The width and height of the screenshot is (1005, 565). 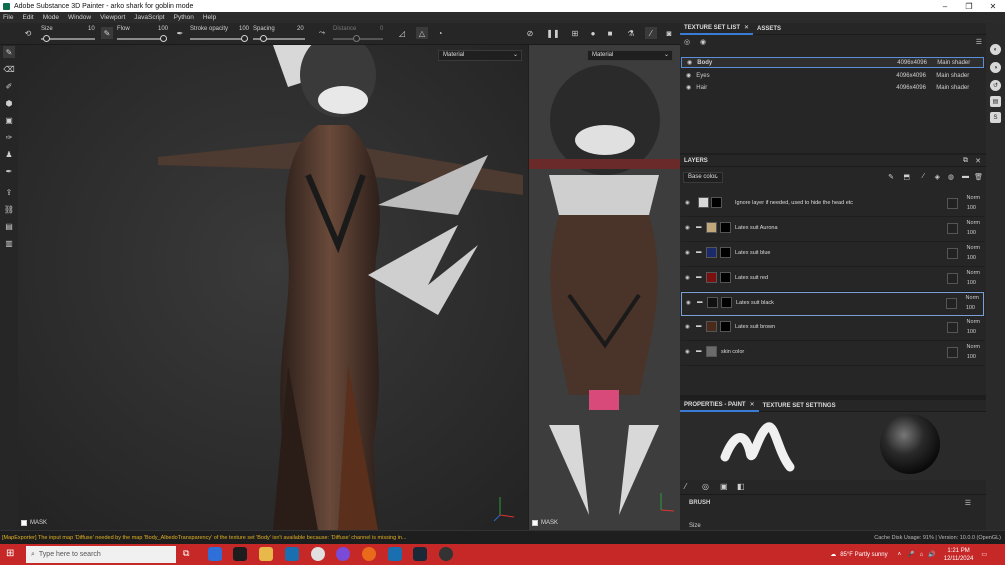 I want to click on visibility-icon: ◎, so click(x=687, y=42).